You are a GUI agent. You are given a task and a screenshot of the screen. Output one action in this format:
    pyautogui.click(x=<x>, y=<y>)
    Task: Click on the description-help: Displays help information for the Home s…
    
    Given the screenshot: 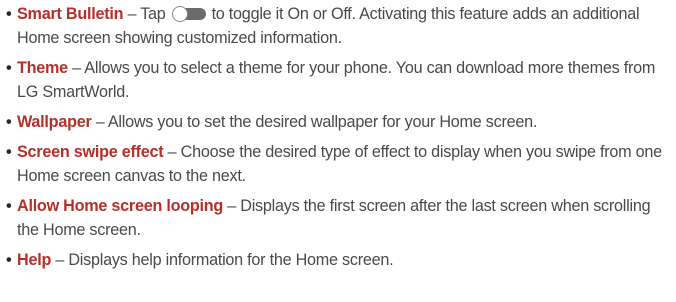 What is the action you would take?
    pyautogui.click(x=231, y=260)
    